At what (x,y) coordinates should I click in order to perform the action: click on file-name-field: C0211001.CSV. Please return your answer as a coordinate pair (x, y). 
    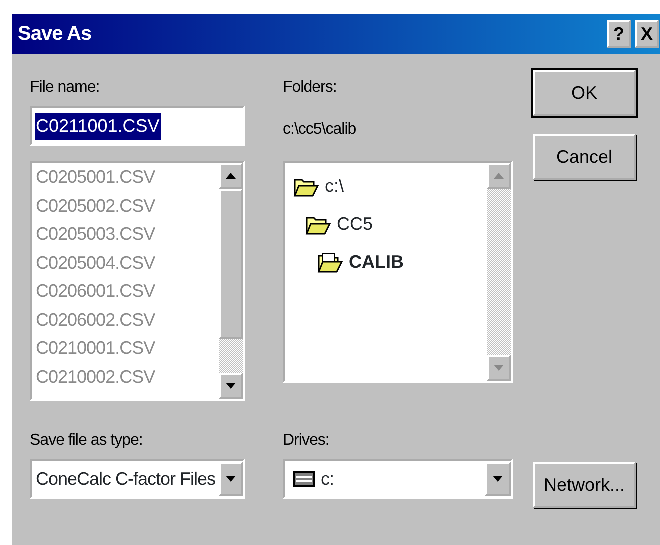
    Looking at the image, I should click on (137, 126).